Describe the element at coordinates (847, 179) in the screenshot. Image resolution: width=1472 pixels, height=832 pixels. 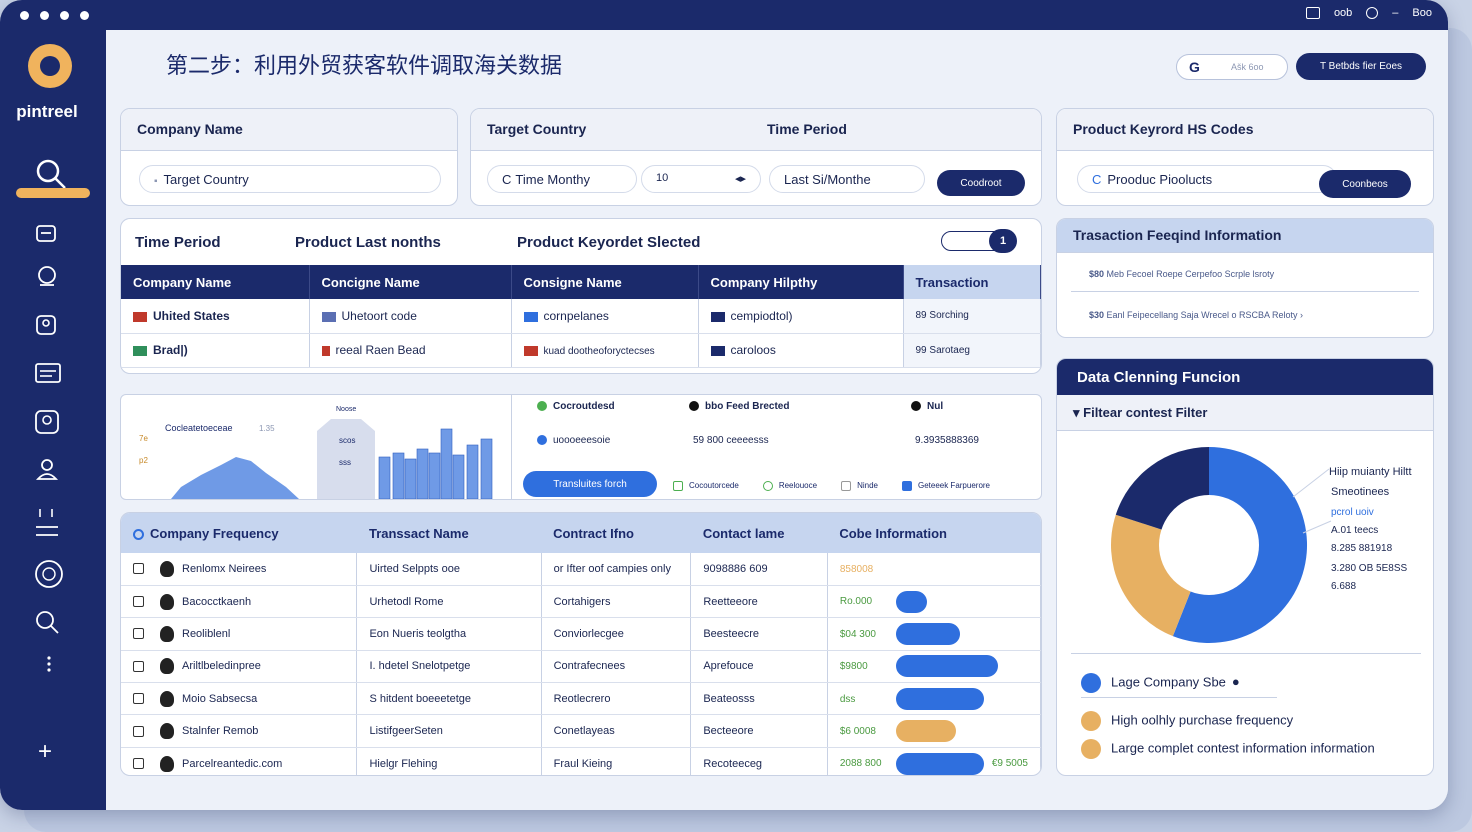
I see `last-months-input: Last Si/Monthe` at that location.